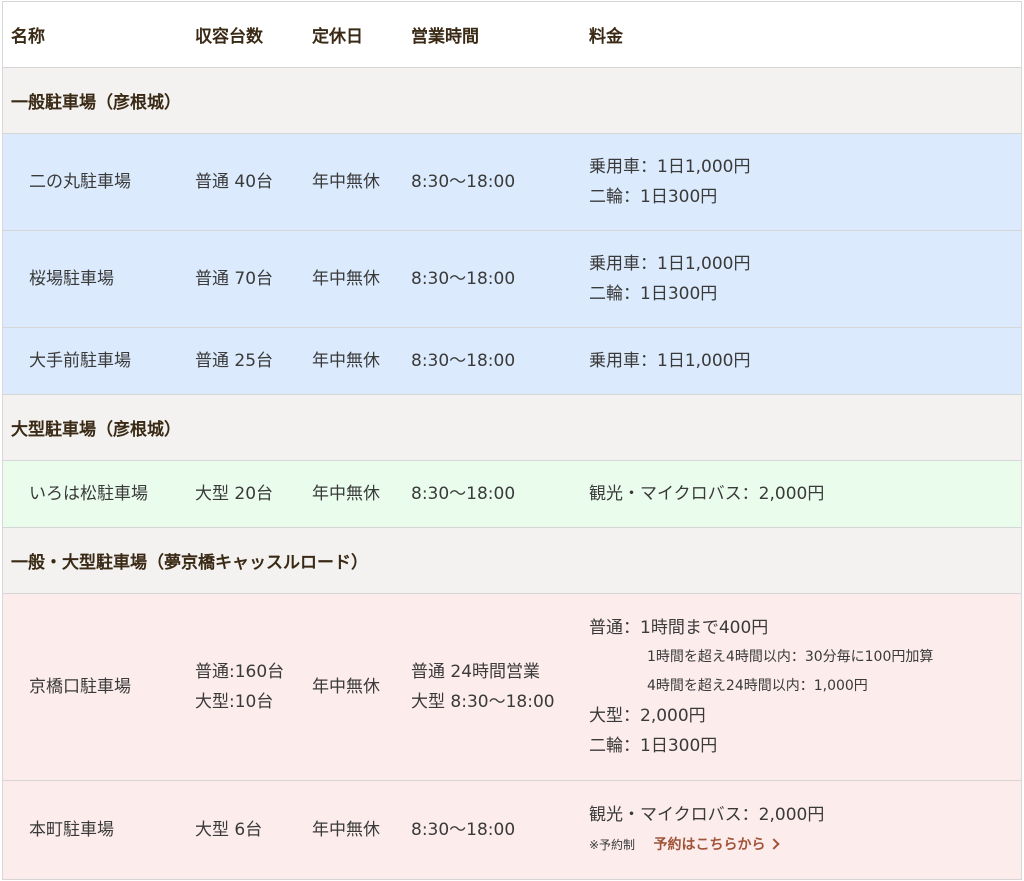 Image resolution: width=1024 pixels, height=881 pixels. What do you see at coordinates (241, 182) in the screenshot?
I see `lot-capacity: 普通 40台` at bounding box center [241, 182].